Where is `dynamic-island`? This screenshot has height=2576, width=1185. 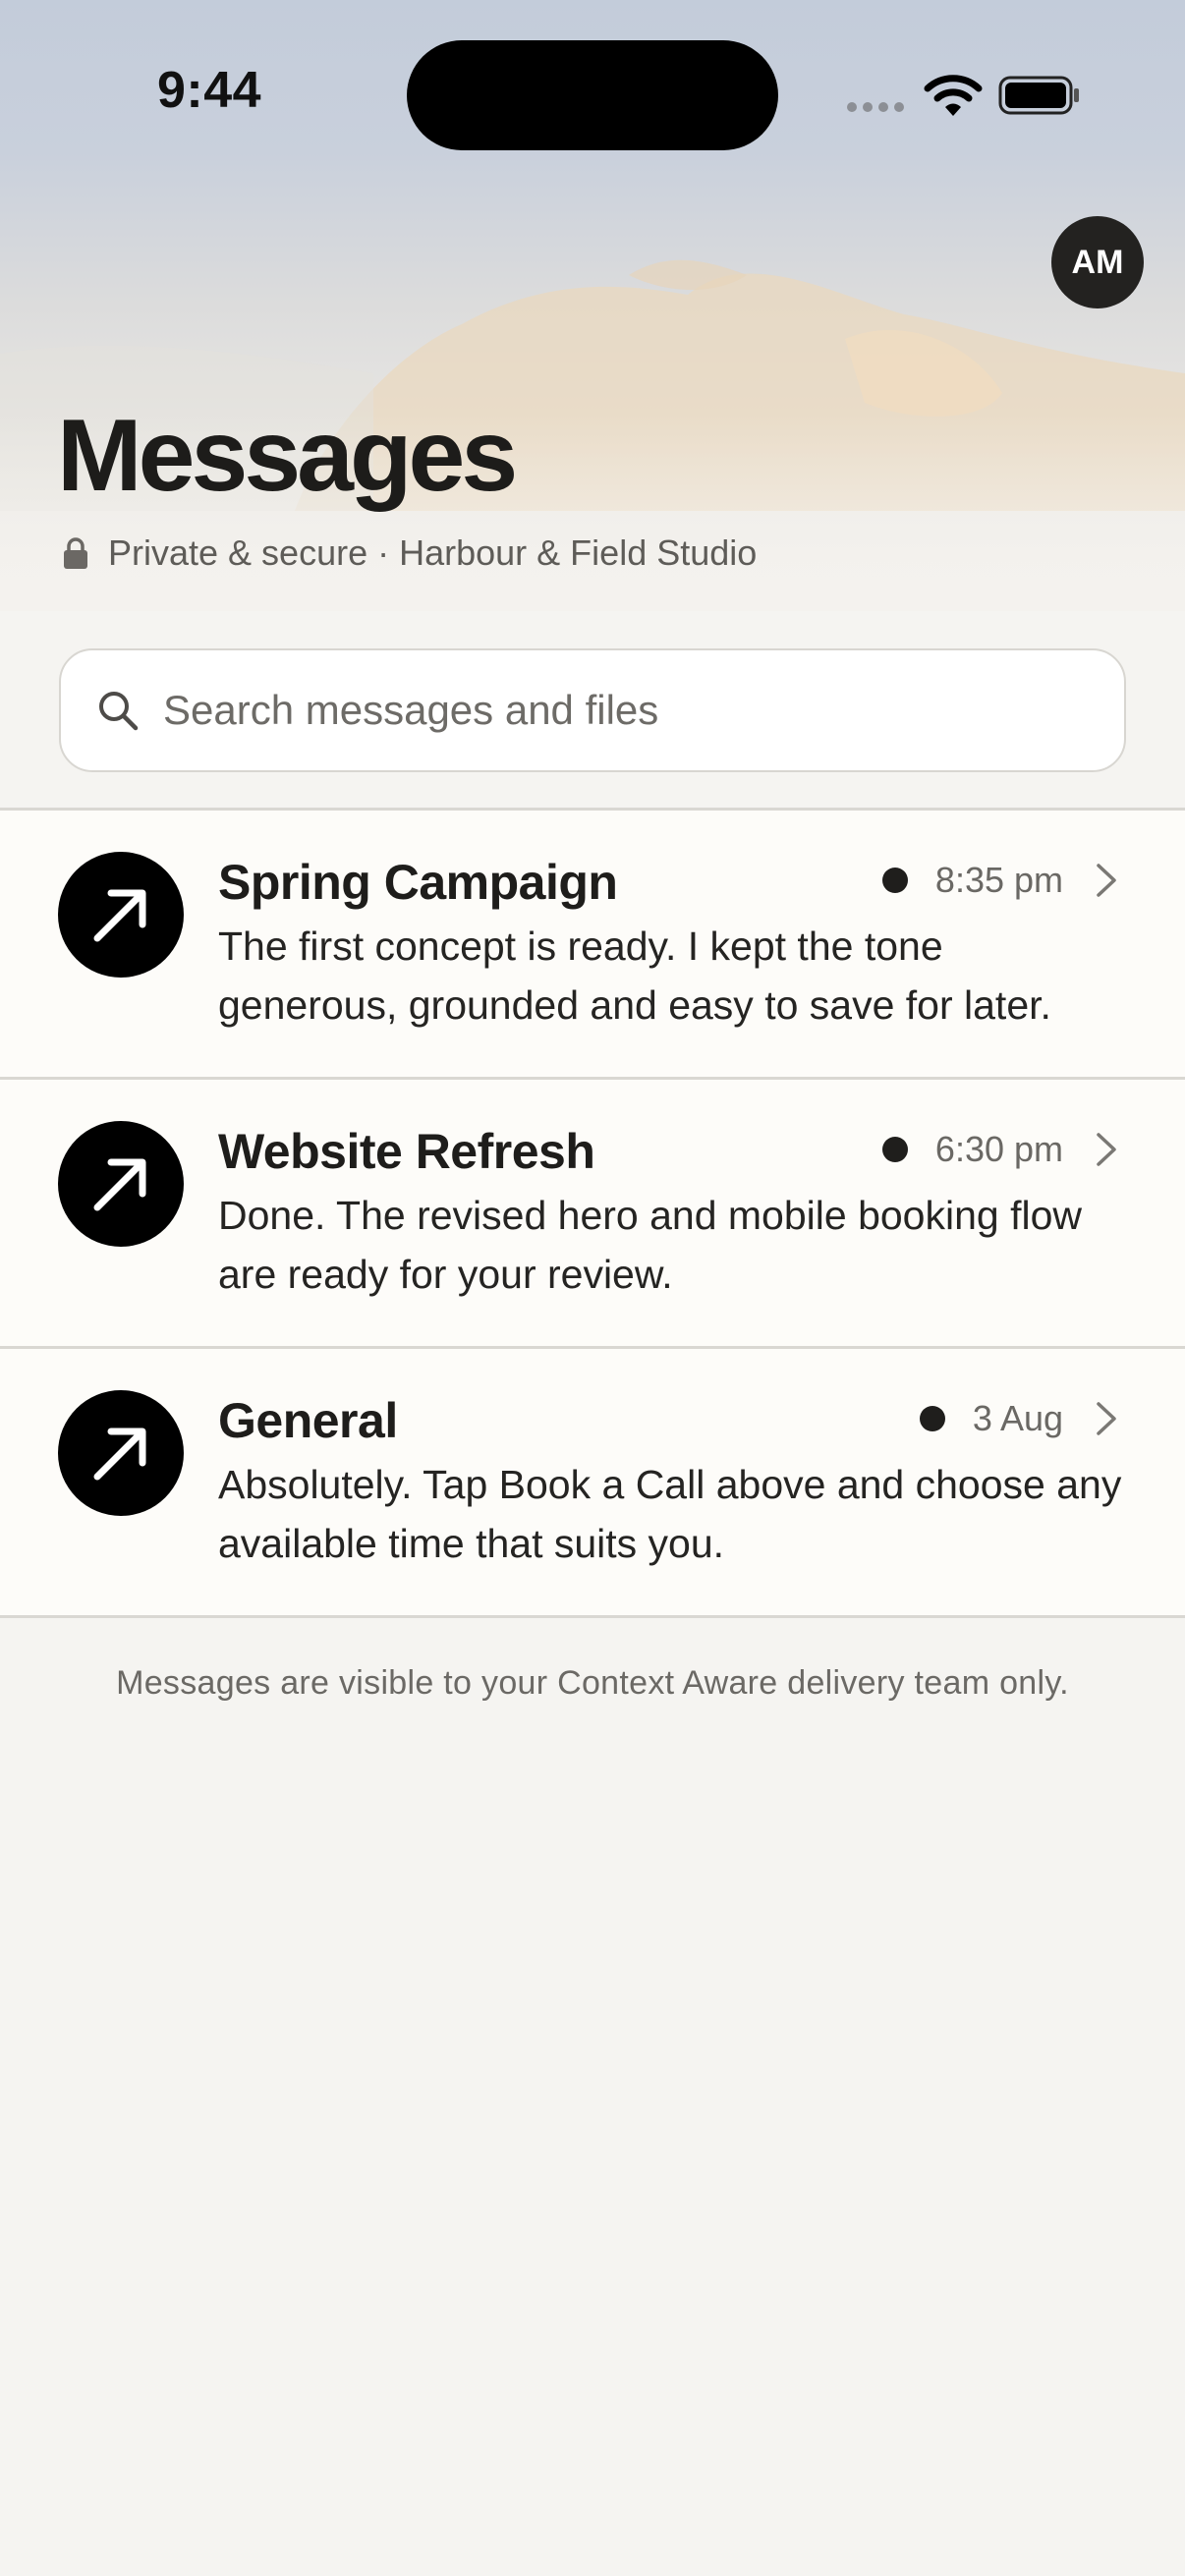
dynamic-island is located at coordinates (592, 95).